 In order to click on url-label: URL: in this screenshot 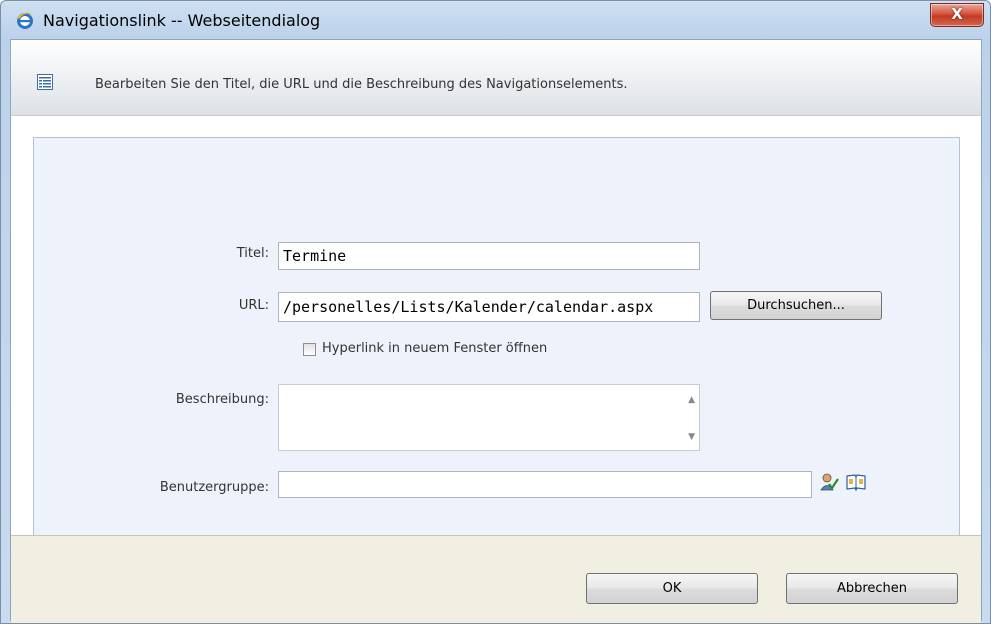, I will do `click(253, 305)`.